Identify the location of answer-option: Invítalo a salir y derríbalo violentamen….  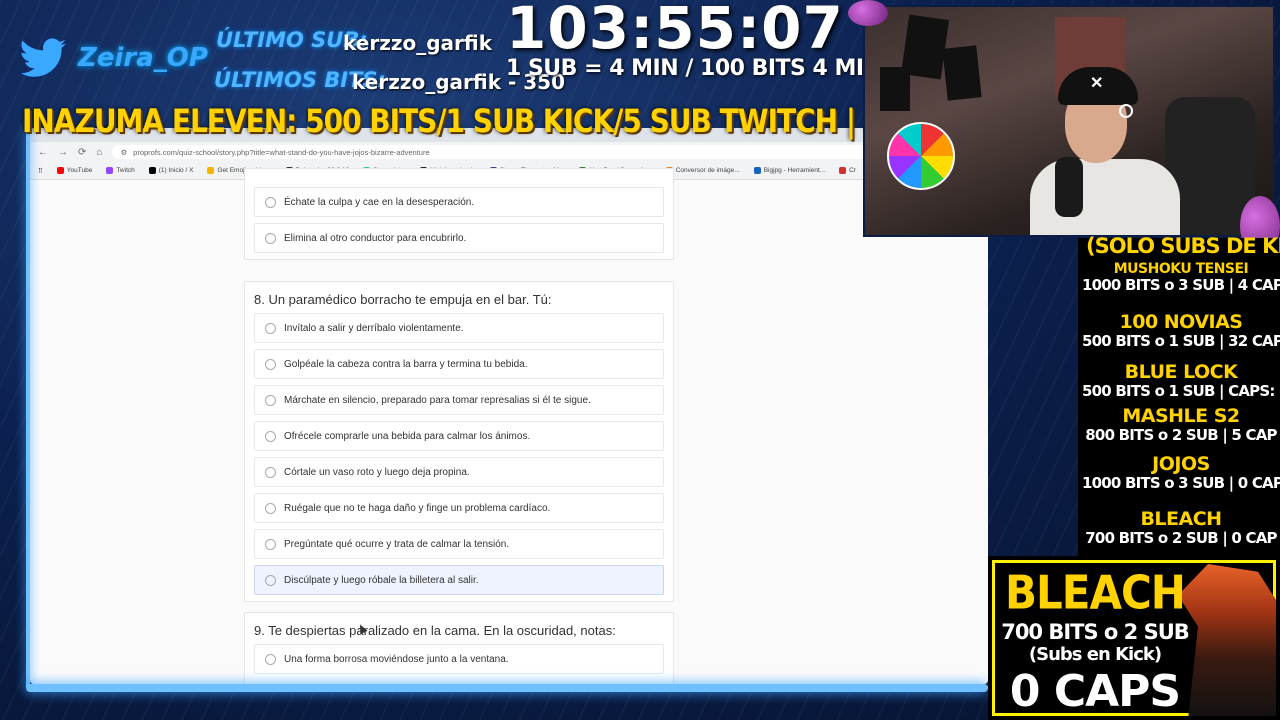
(459, 328).